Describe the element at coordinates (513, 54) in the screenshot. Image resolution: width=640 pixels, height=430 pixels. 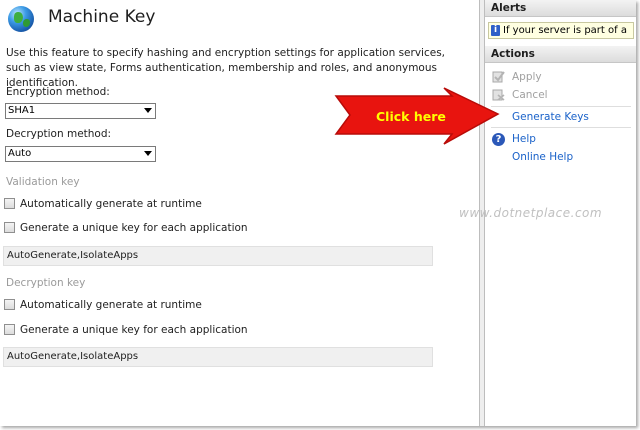
I see `actions-header-label: Actions` at that location.